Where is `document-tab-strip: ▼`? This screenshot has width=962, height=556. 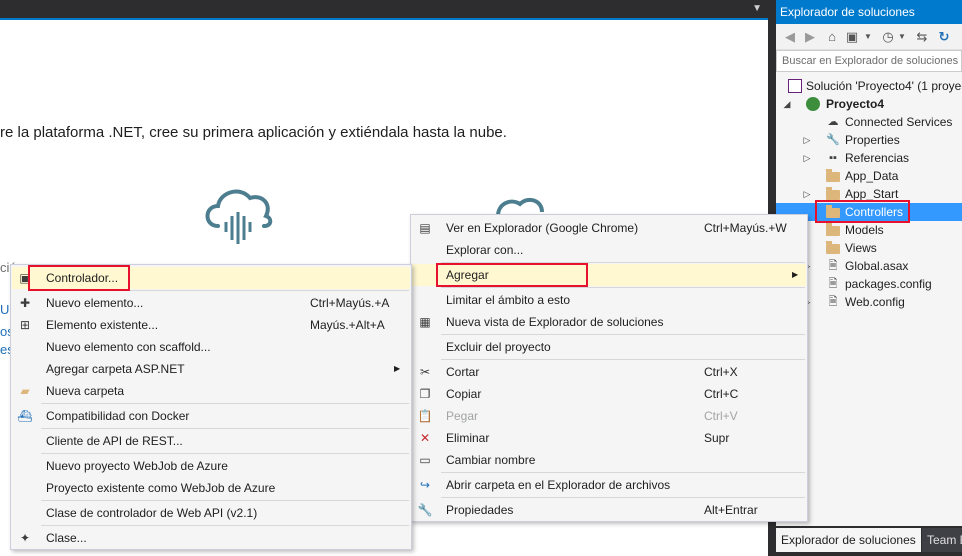 document-tab-strip: ▼ is located at coordinates (384, 10).